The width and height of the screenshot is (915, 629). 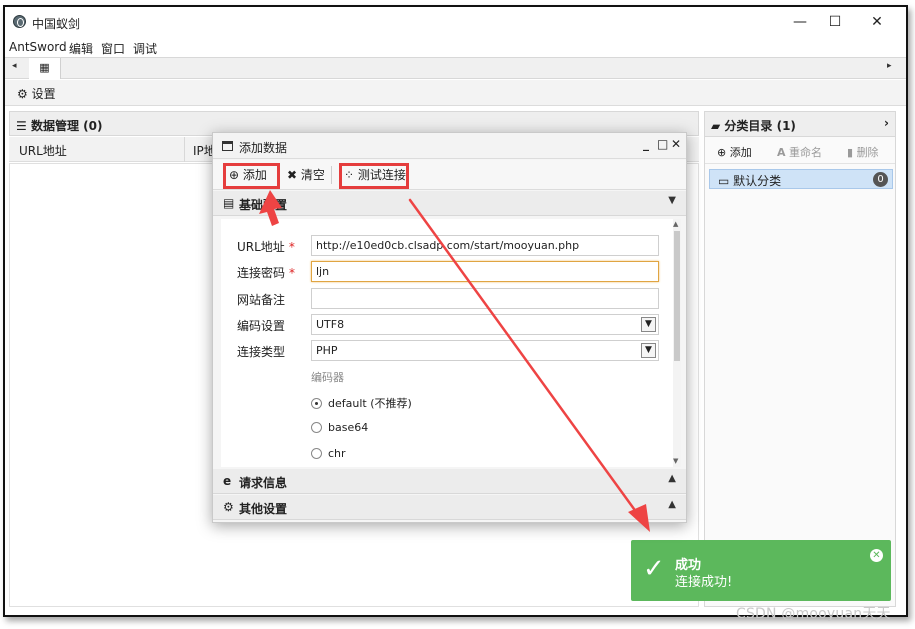 What do you see at coordinates (455, 47) in the screenshot?
I see `menu-bar: AntSword 编辑 窗口 调试` at bounding box center [455, 47].